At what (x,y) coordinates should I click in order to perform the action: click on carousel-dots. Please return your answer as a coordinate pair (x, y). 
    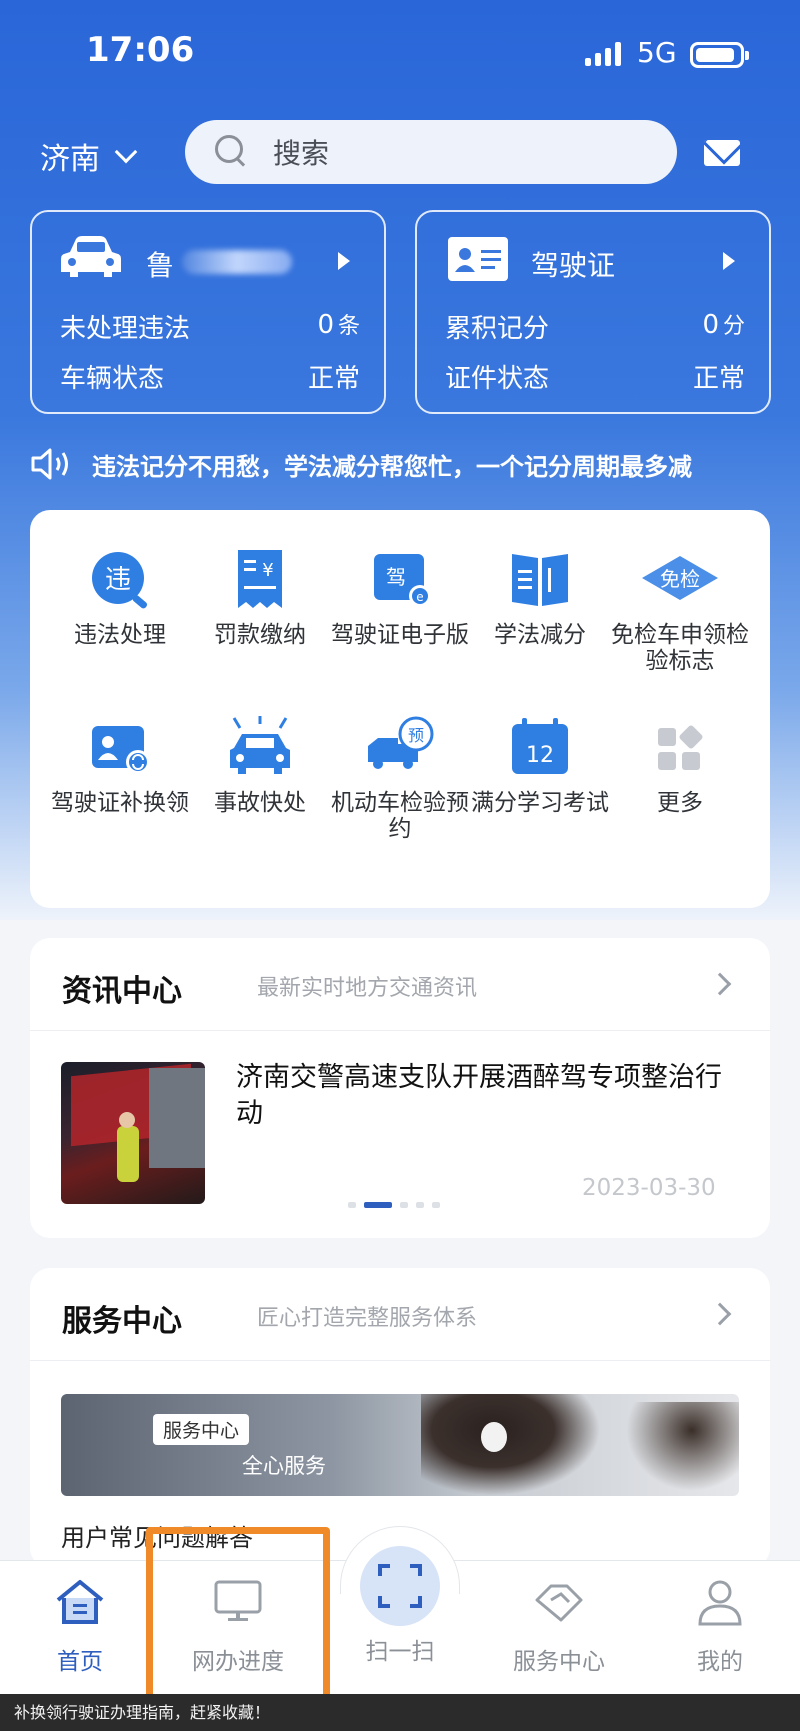
    Looking at the image, I should click on (394, 1205).